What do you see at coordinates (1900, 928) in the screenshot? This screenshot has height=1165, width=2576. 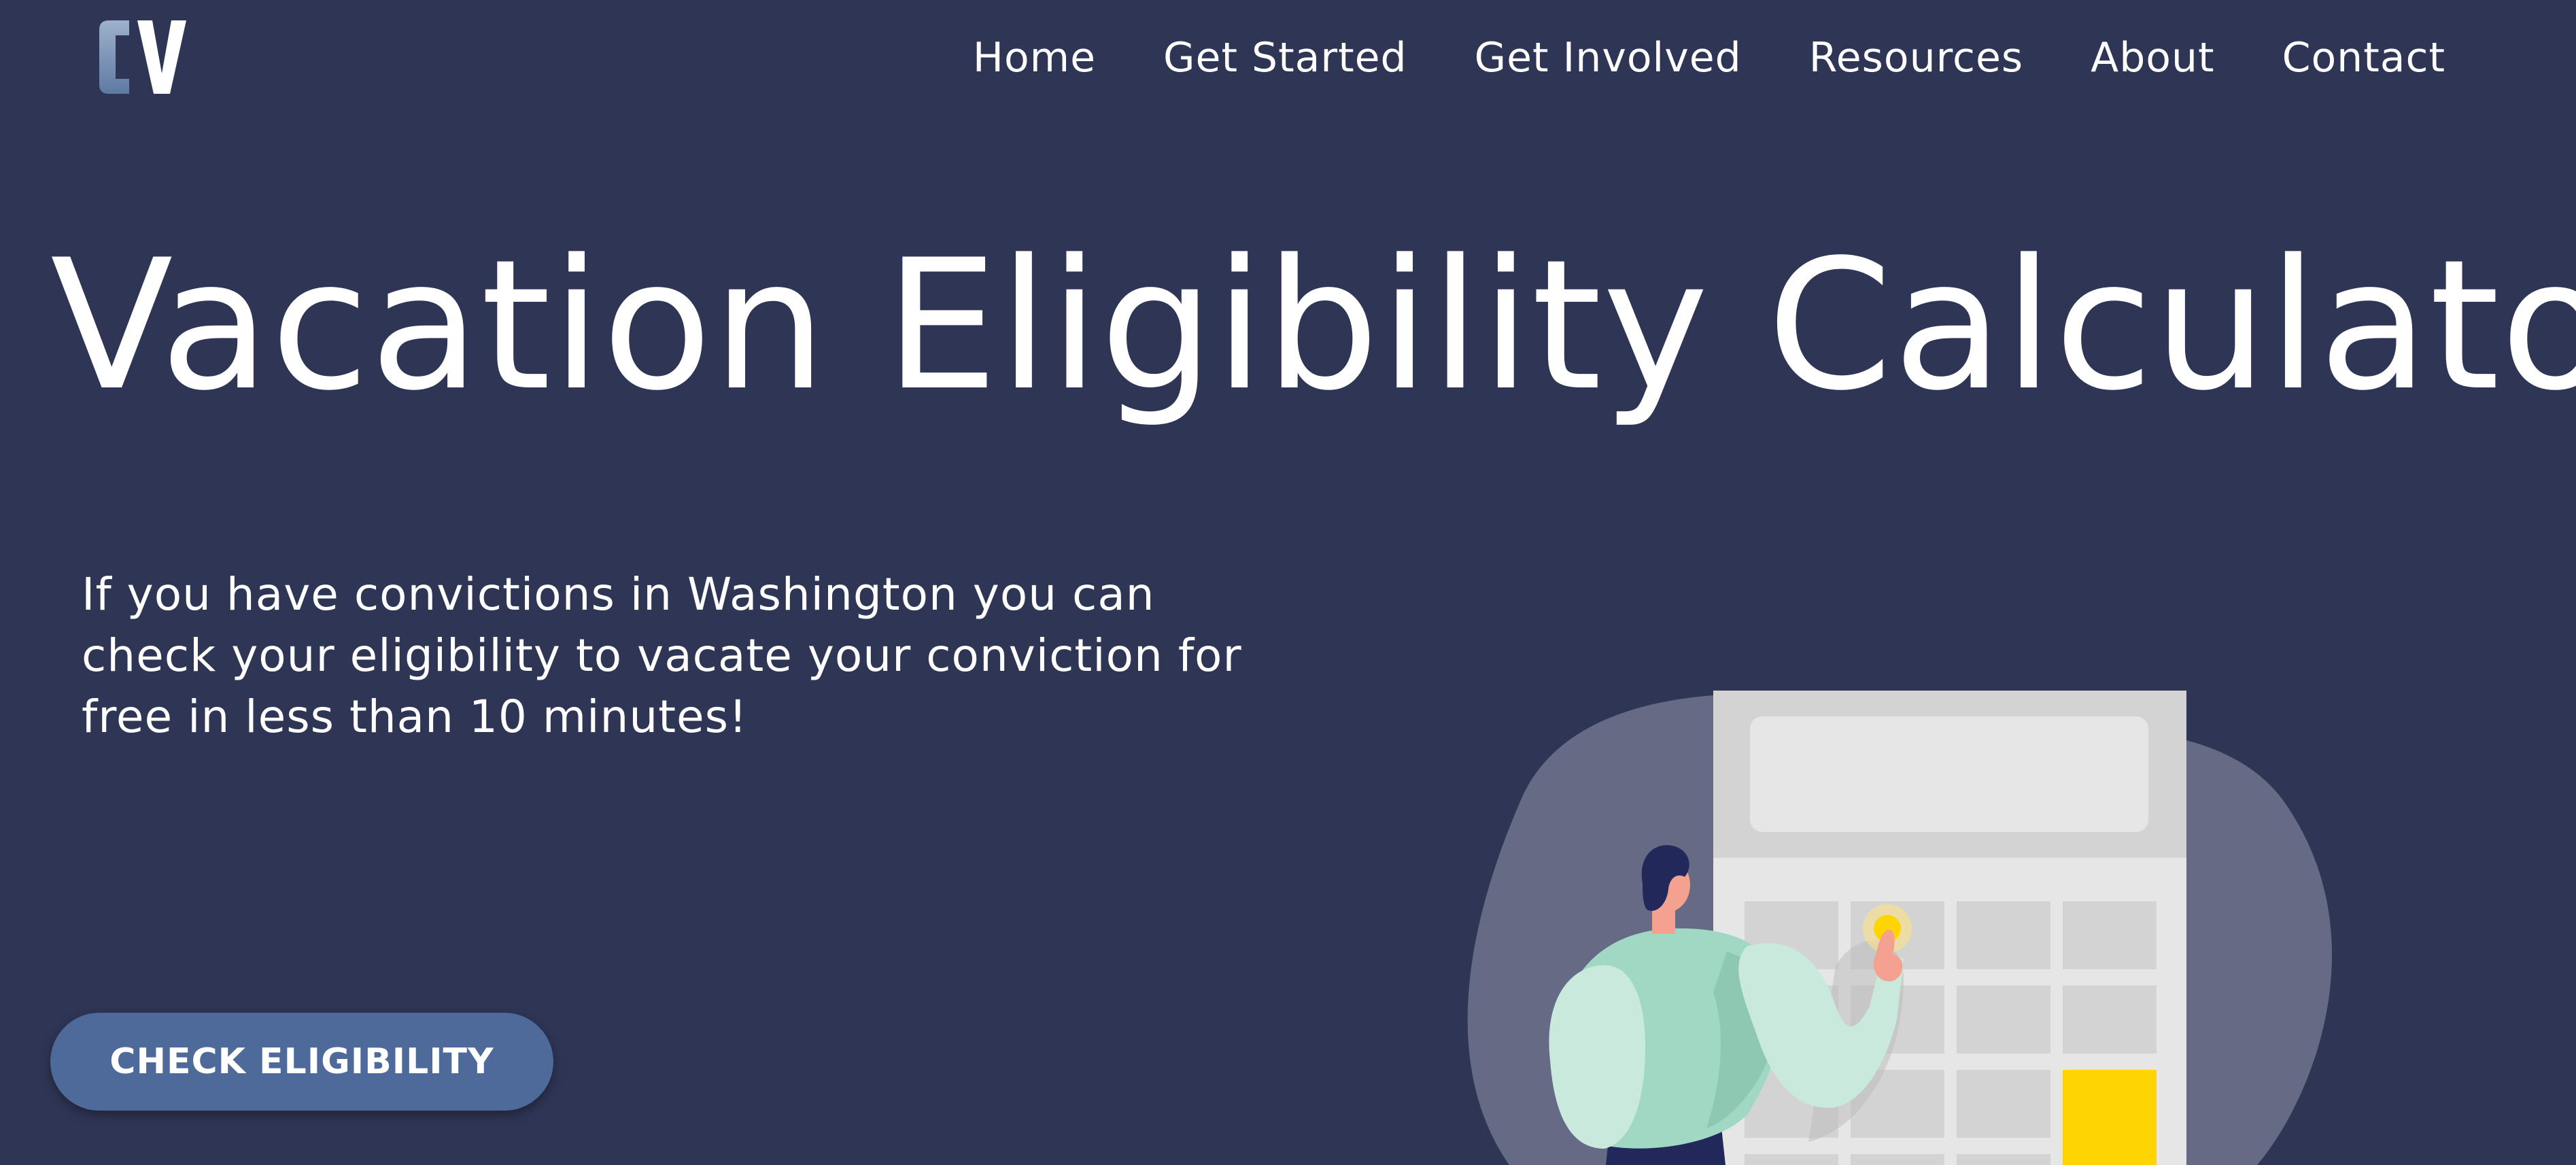 I see `person-pressing-calculator-illustration` at bounding box center [1900, 928].